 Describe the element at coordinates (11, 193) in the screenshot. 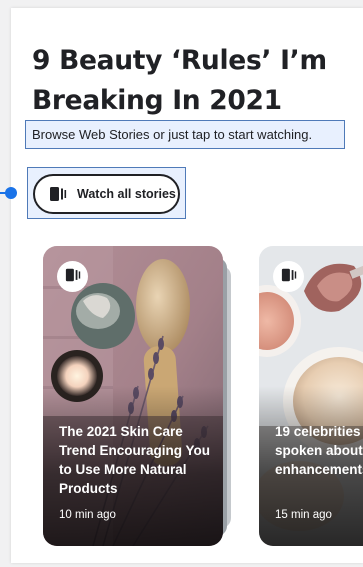

I see `focus-indicator-dot` at that location.